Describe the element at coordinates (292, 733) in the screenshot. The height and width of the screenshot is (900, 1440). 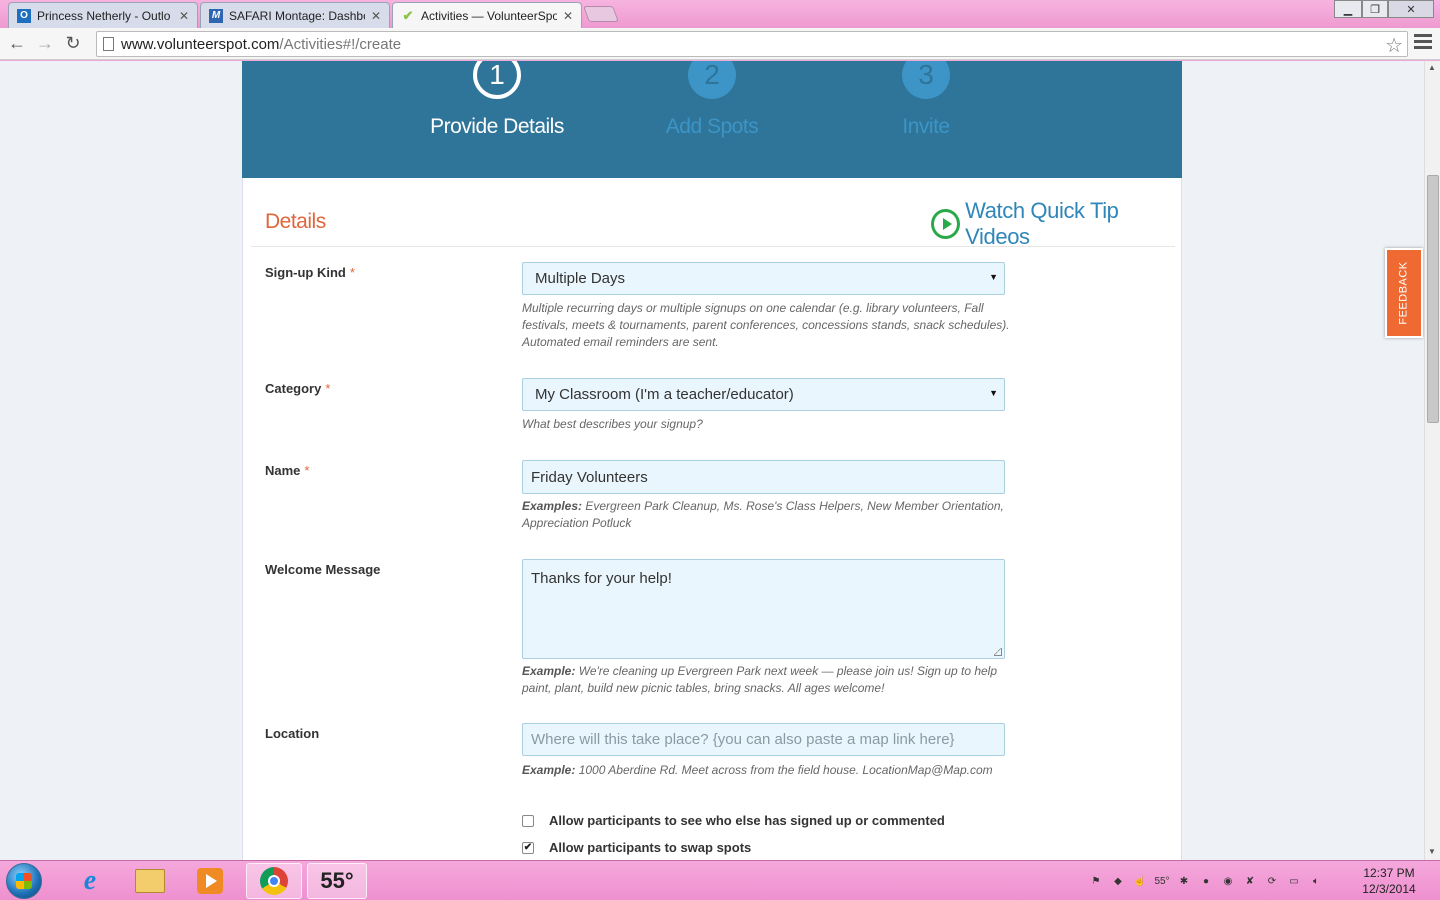
I see `location-label: Location` at that location.